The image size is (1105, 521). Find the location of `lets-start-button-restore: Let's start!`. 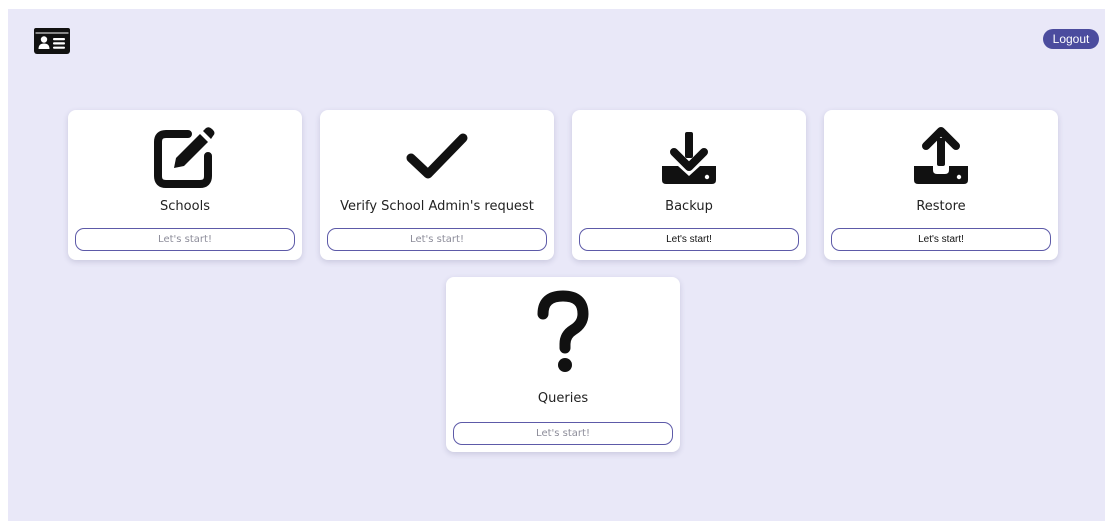

lets-start-button-restore: Let's start! is located at coordinates (941, 239).